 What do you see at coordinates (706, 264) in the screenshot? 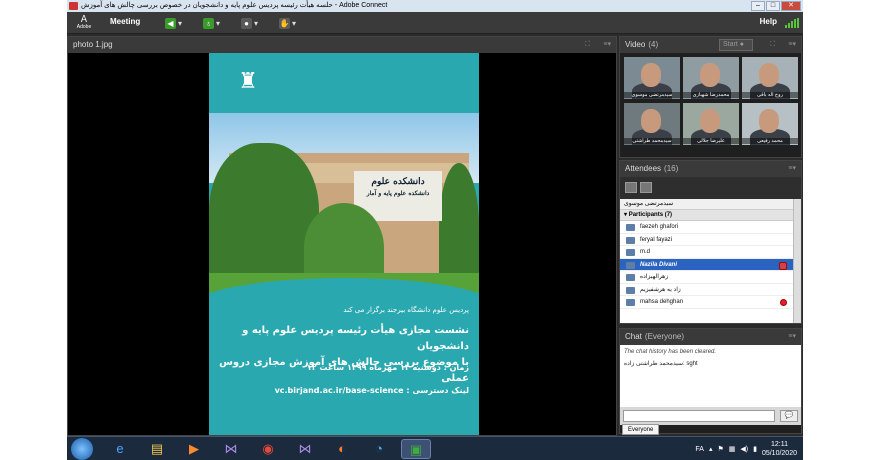
I see `participant-row-selected: Nazila Divani` at bounding box center [706, 264].